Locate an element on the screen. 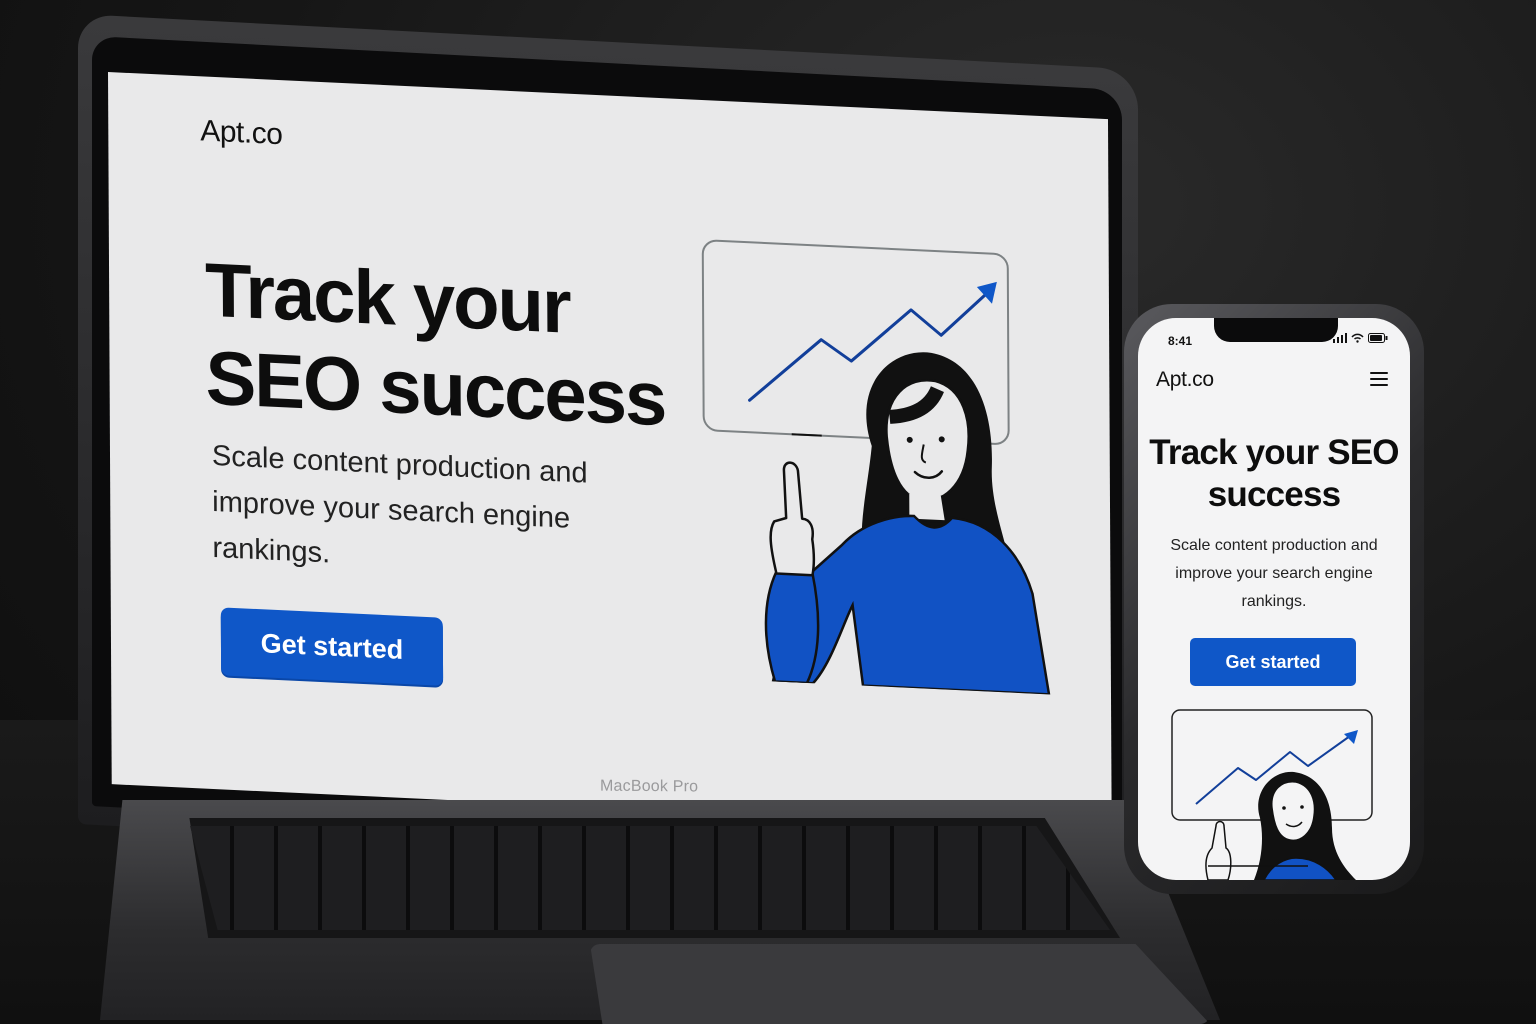 Image resolution: width=1536 pixels, height=1024 pixels. mobile-get-started-button: Get started is located at coordinates (1273, 662).